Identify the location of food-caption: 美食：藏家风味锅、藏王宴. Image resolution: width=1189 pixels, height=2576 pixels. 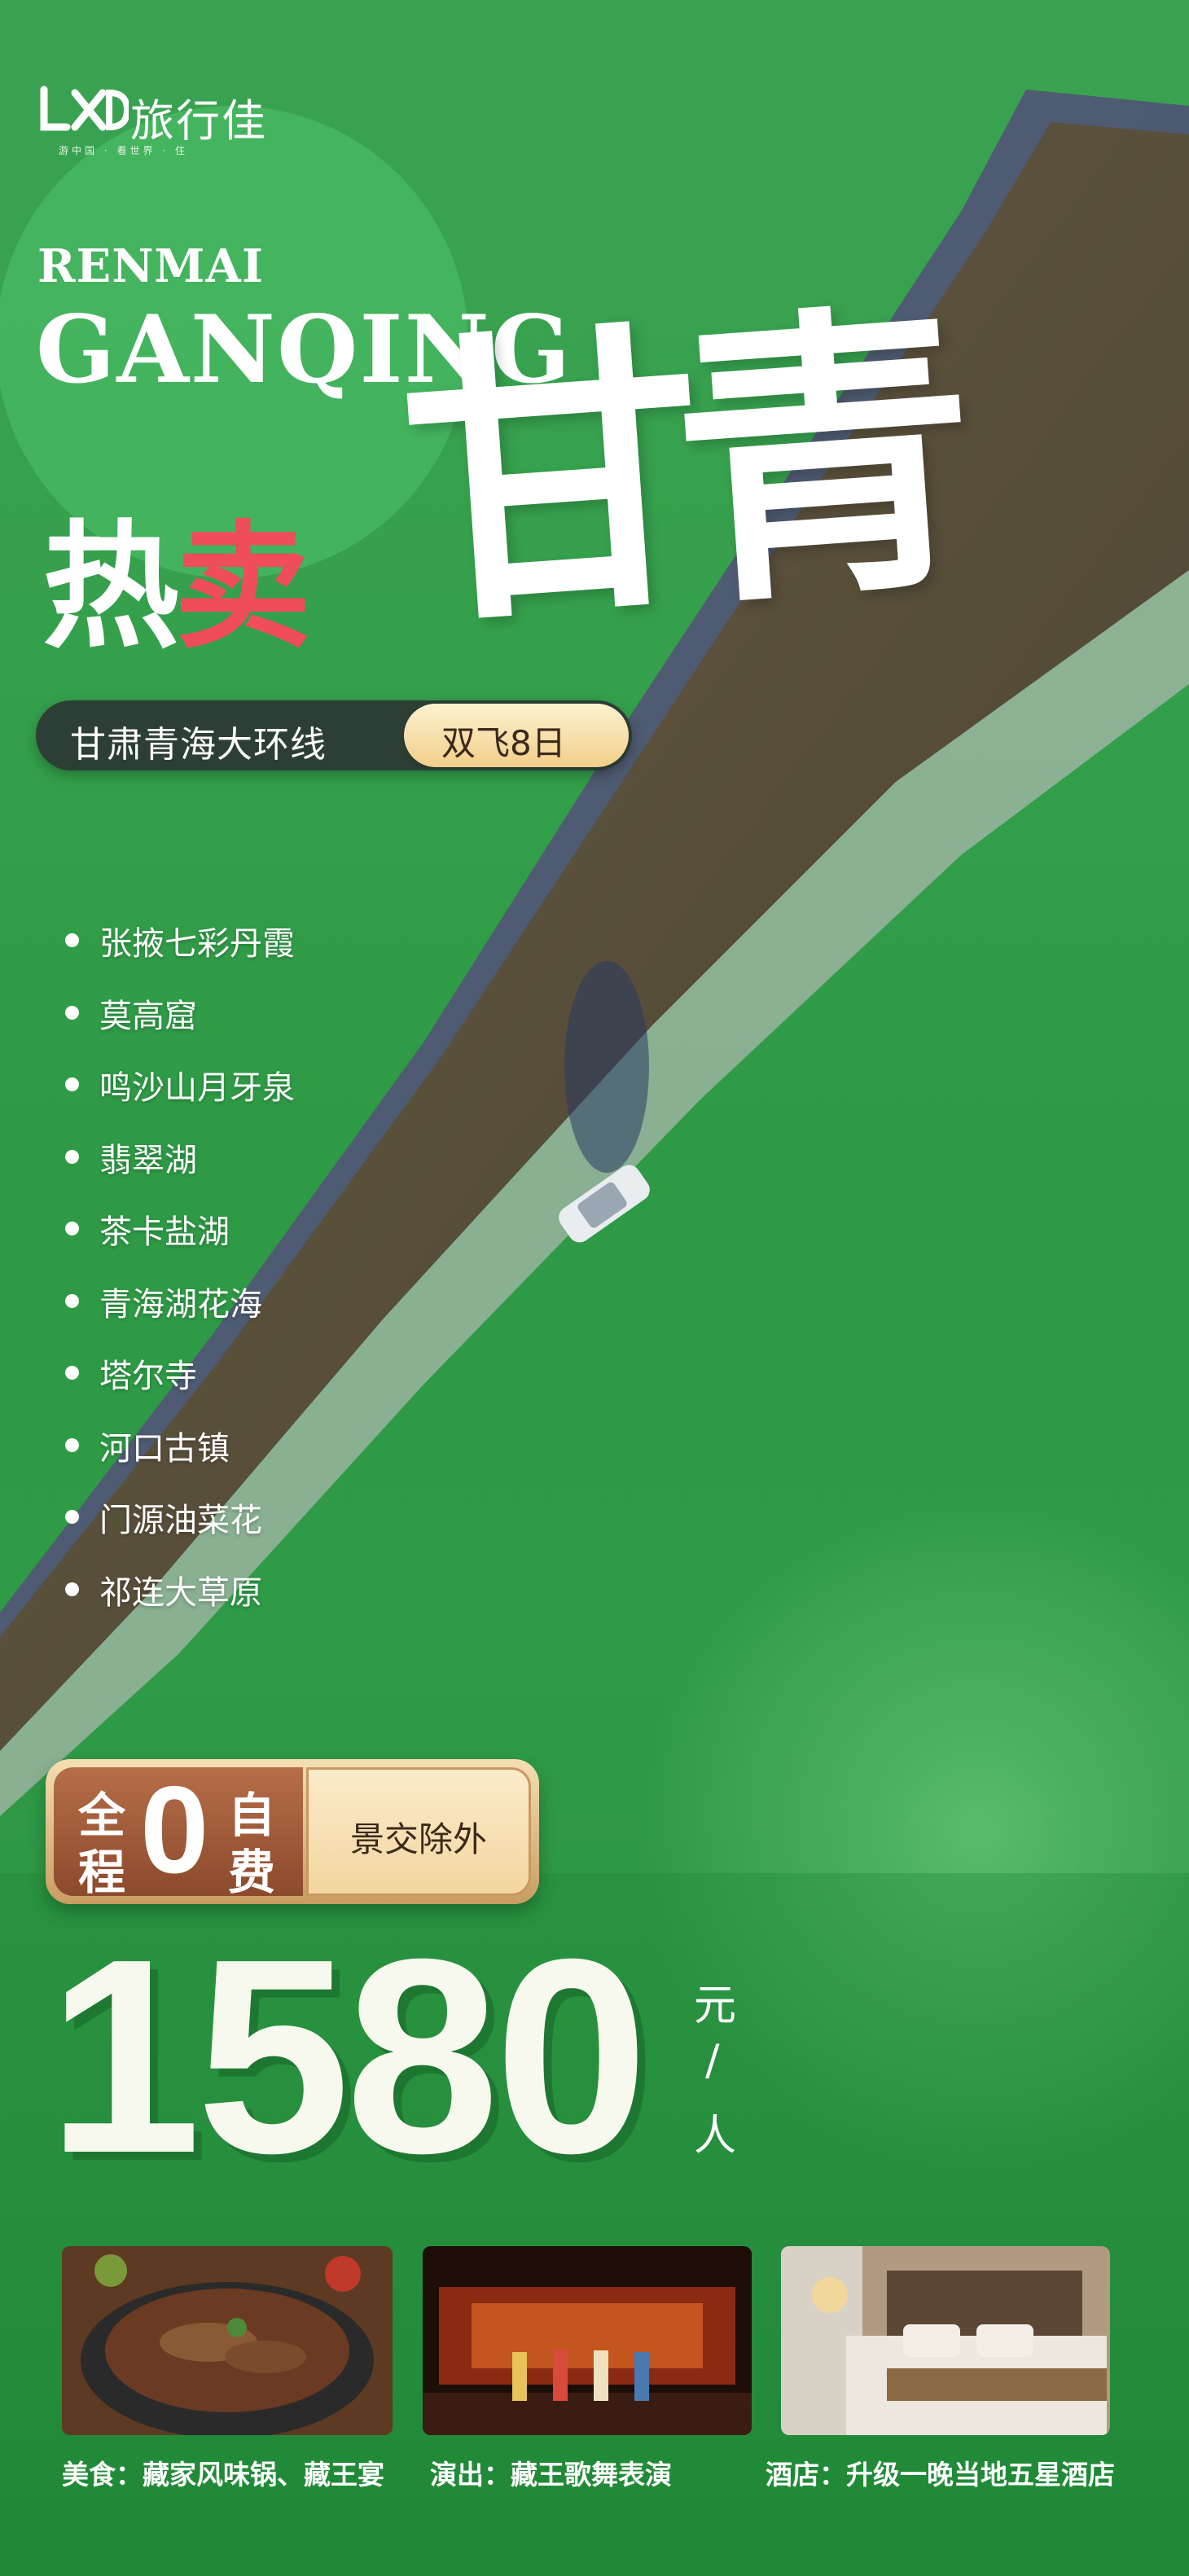
(223, 2474).